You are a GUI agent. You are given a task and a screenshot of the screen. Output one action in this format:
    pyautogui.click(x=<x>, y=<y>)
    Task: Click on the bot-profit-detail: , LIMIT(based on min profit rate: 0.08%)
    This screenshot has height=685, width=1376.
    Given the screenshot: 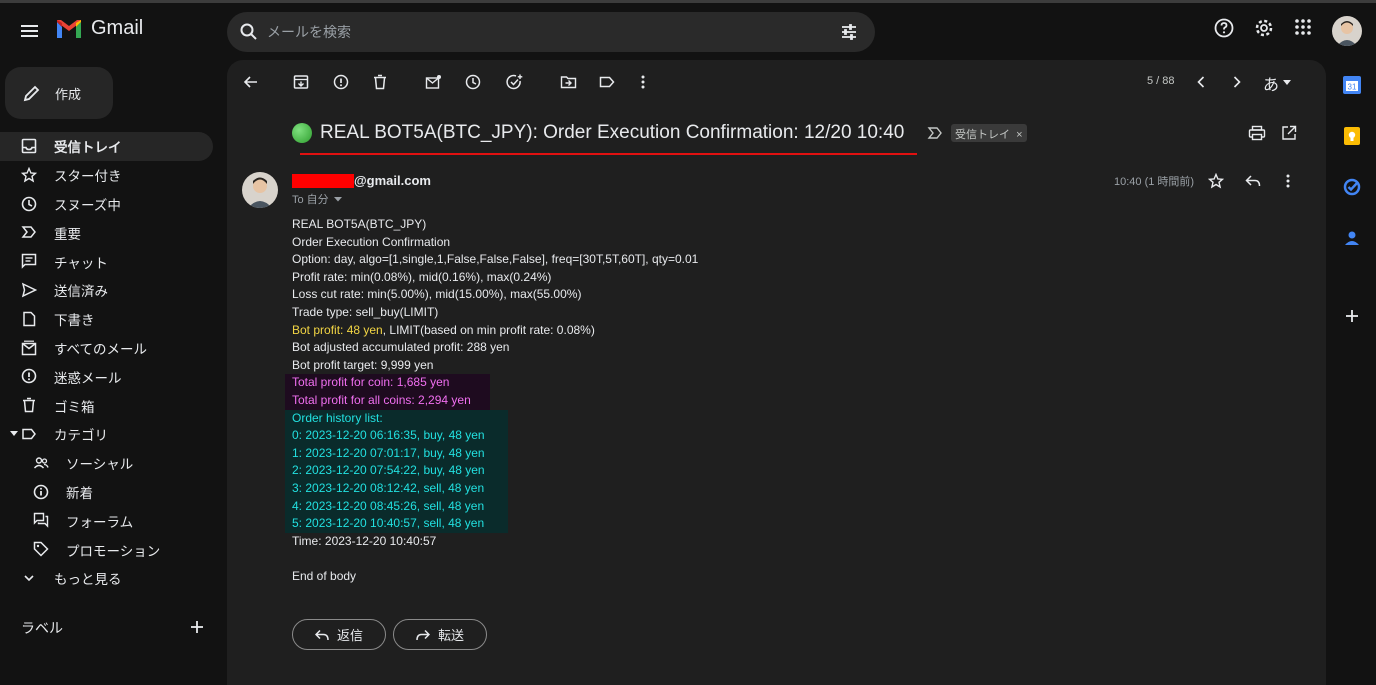 What is the action you would take?
    pyautogui.click(x=488, y=329)
    